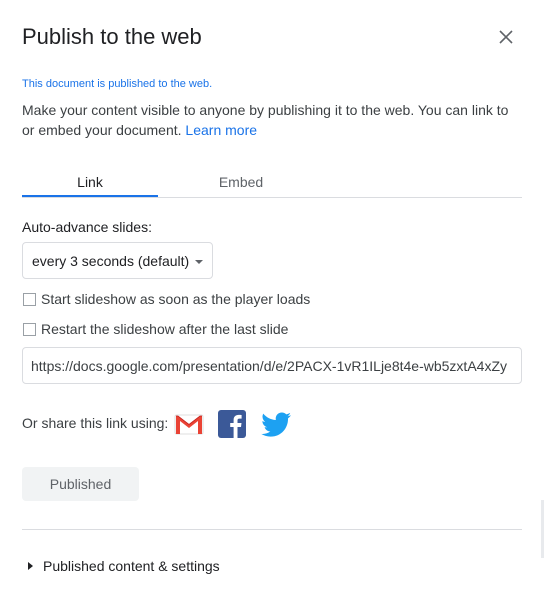 The image size is (544, 599). I want to click on active-tab-indicator, so click(90, 196).